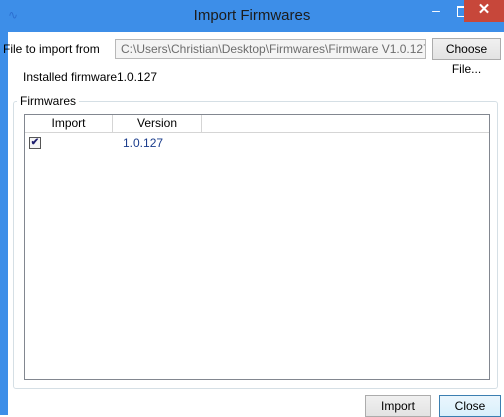 Image resolution: width=504 pixels, height=417 pixels. What do you see at coordinates (137, 77) in the screenshot?
I see `installed-firmware-value: 1.0.127` at bounding box center [137, 77].